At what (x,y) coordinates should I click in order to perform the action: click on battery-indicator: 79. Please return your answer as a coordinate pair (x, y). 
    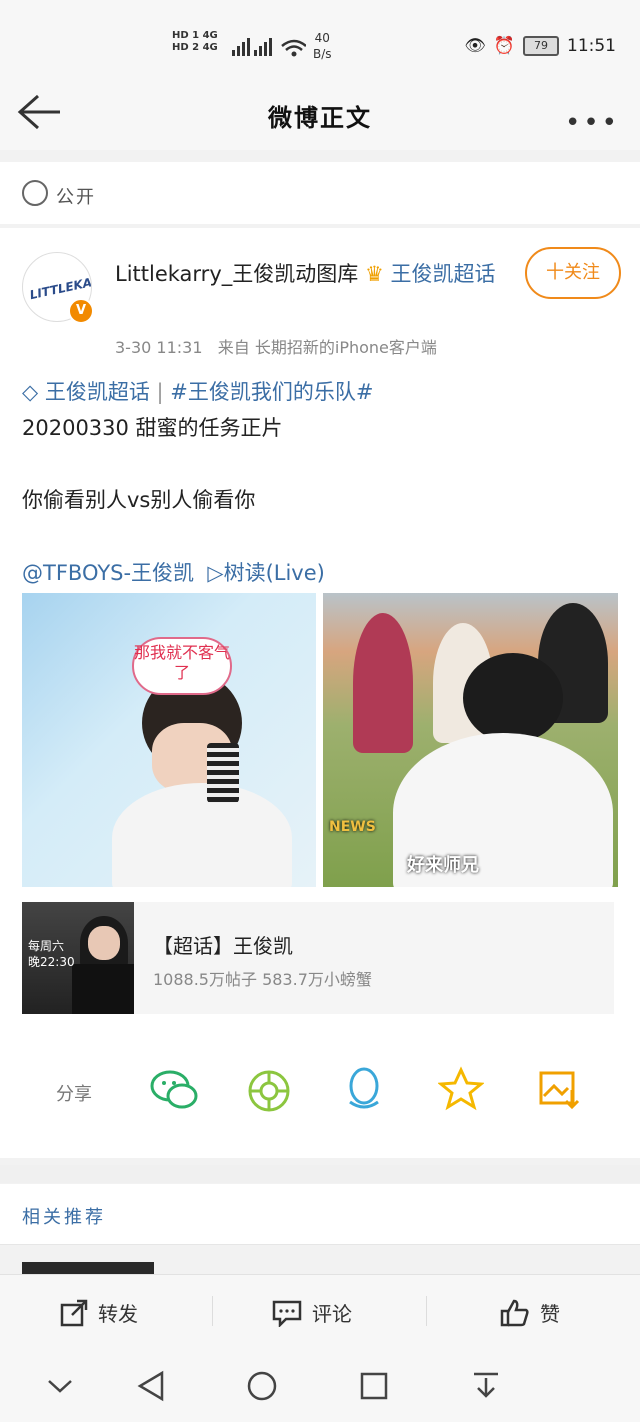
    Looking at the image, I should click on (541, 46).